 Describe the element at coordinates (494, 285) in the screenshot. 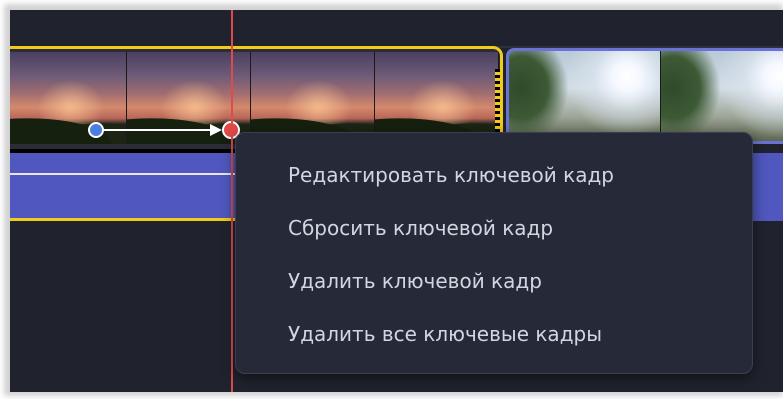

I see `menu-item-delete-keyframe: Удалить ключевой кадр` at that location.